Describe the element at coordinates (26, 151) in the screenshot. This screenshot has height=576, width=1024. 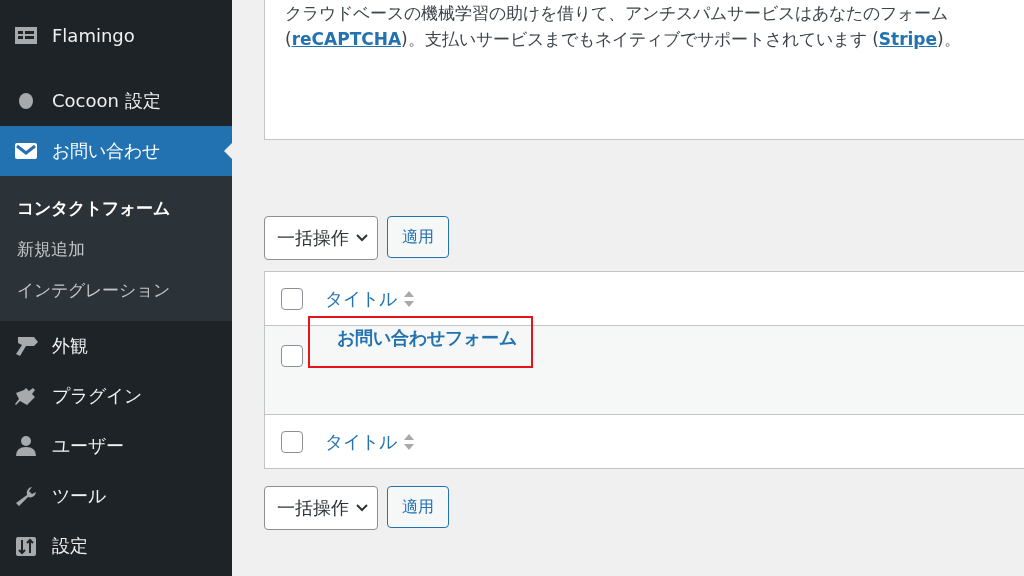
I see `mail-icon` at that location.